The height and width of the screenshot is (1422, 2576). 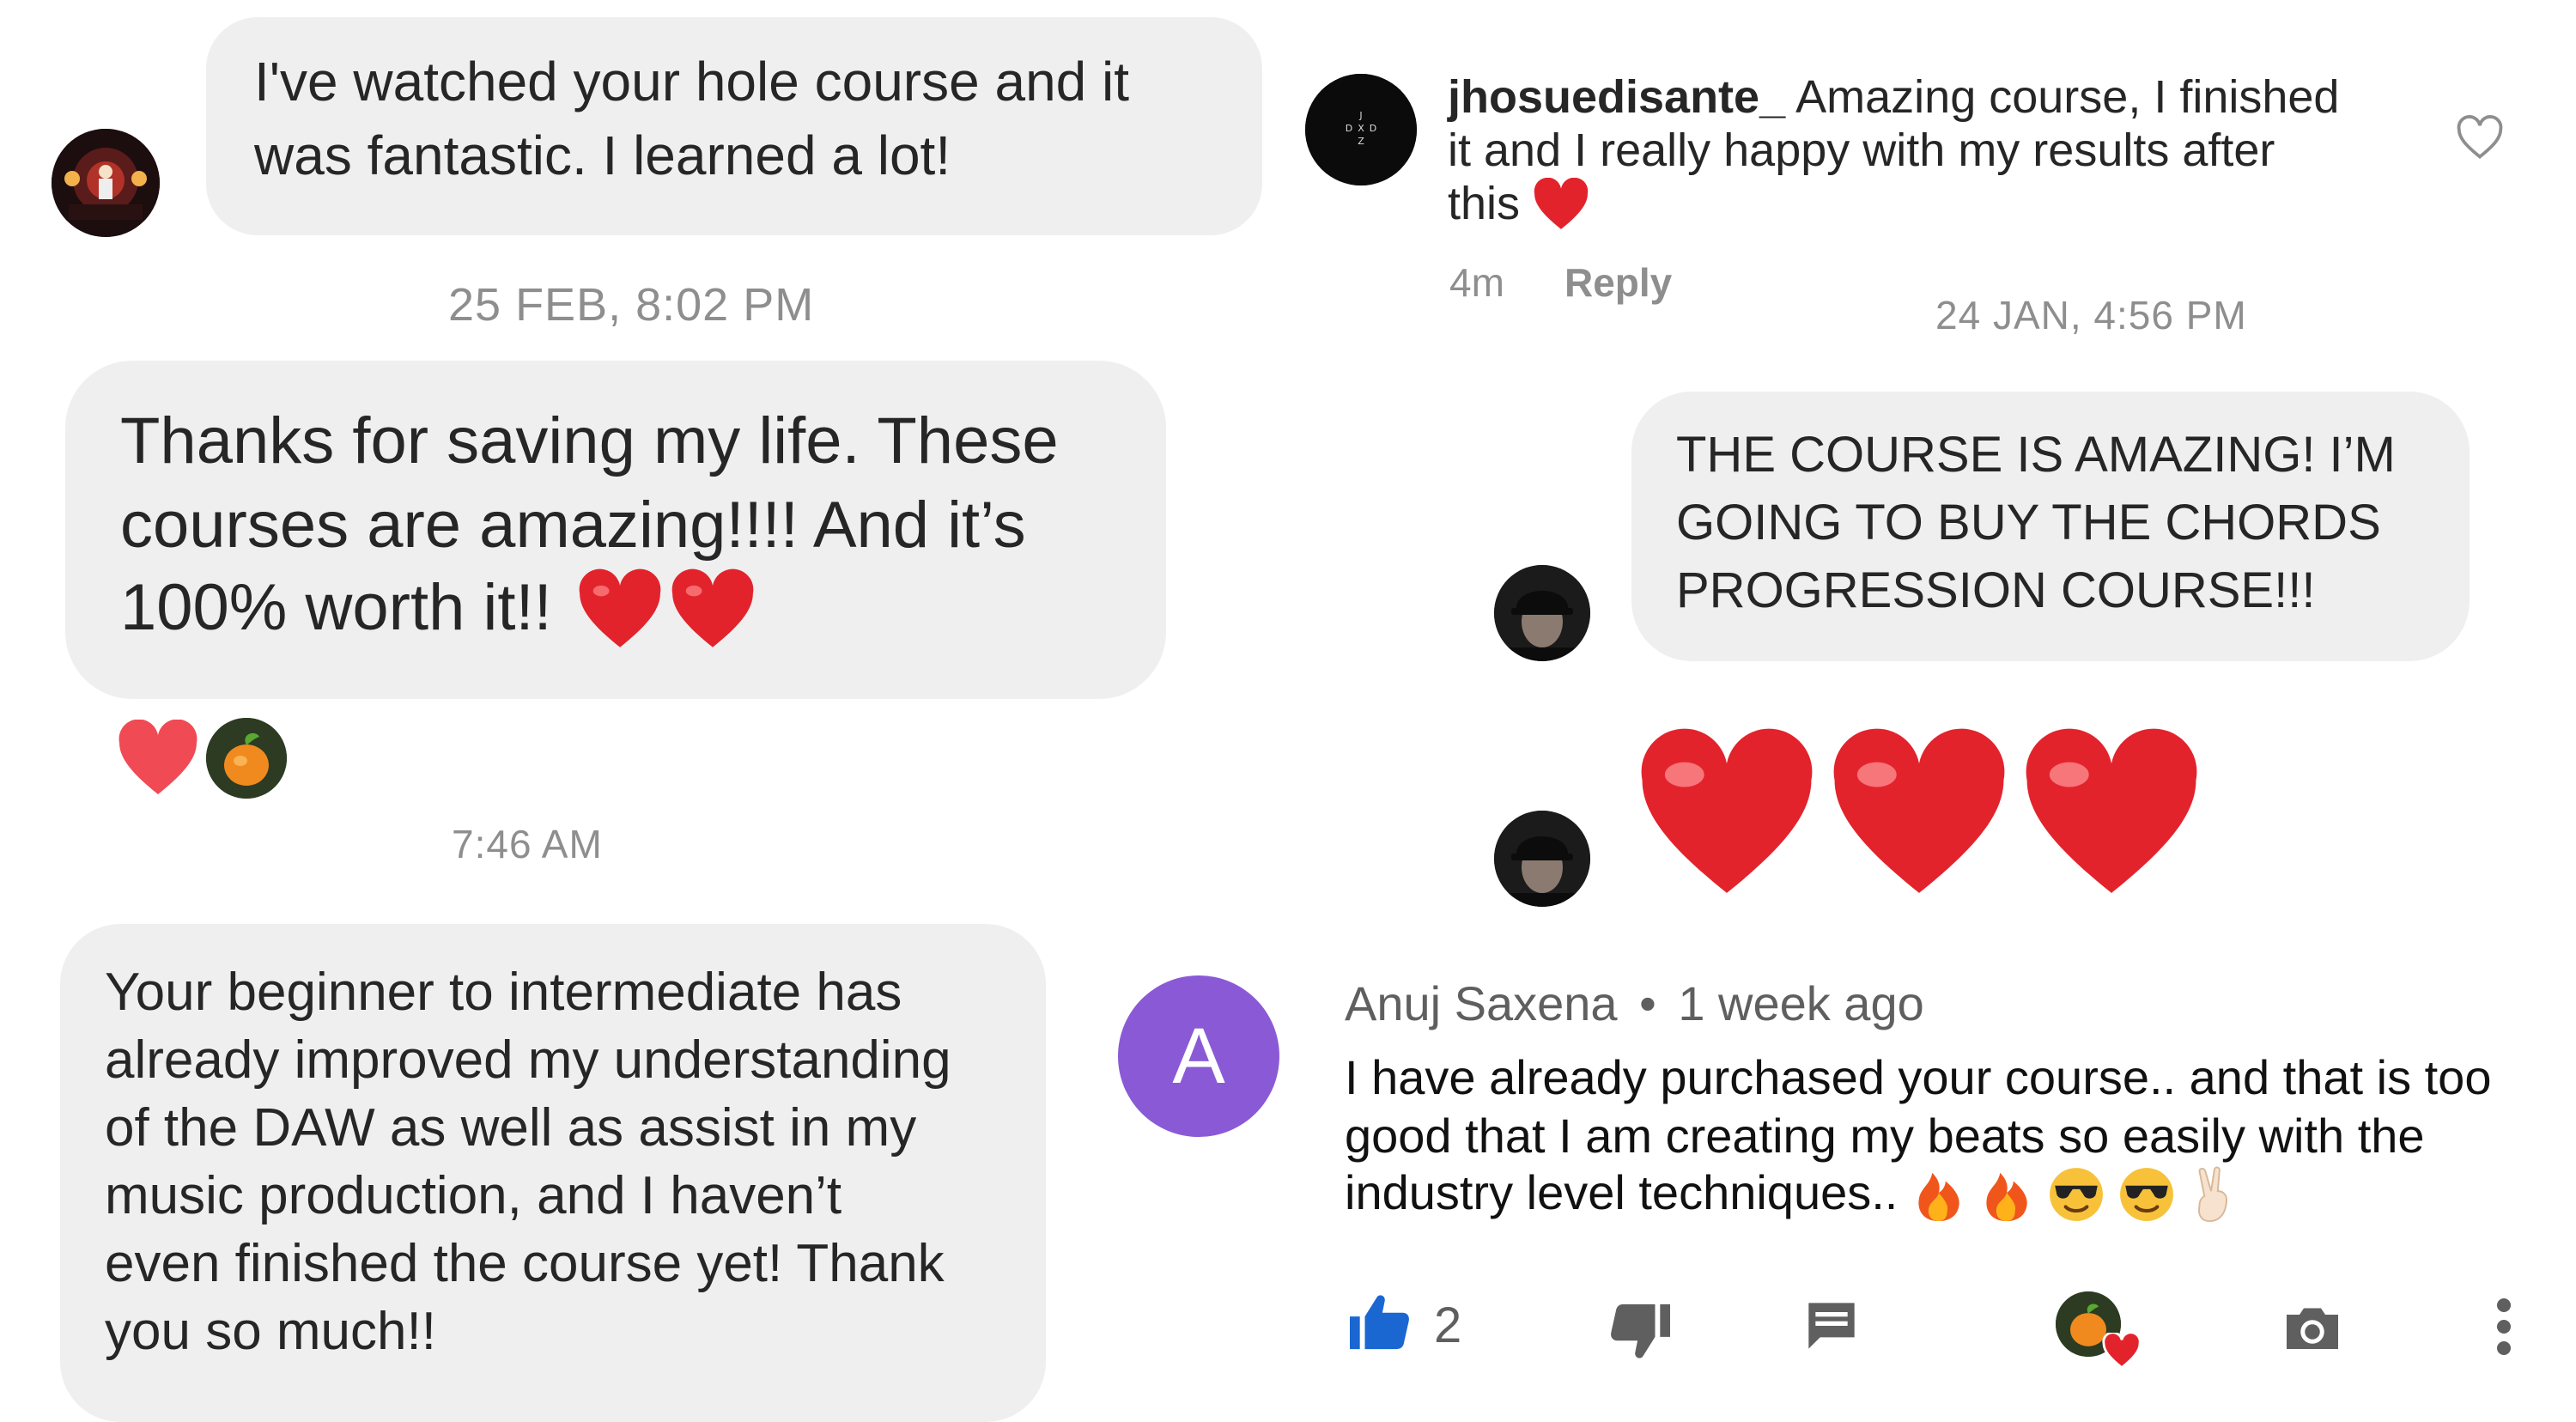 What do you see at coordinates (1831, 1325) in the screenshot?
I see `reply-comment-icon` at bounding box center [1831, 1325].